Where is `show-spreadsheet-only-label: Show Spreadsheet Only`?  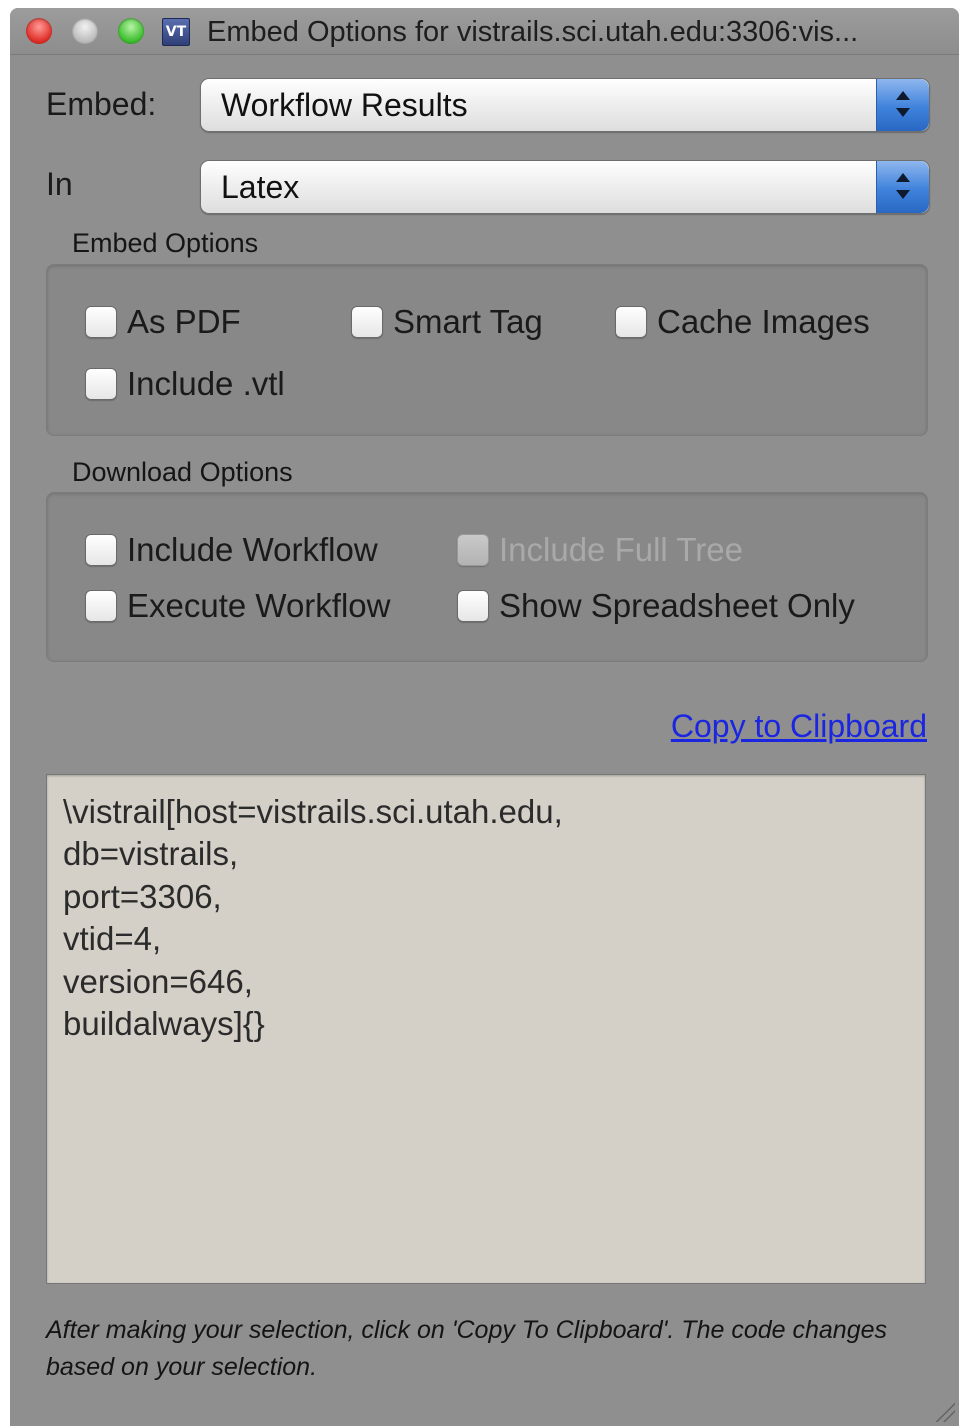 show-spreadsheet-only-label: Show Spreadsheet Only is located at coordinates (677, 605).